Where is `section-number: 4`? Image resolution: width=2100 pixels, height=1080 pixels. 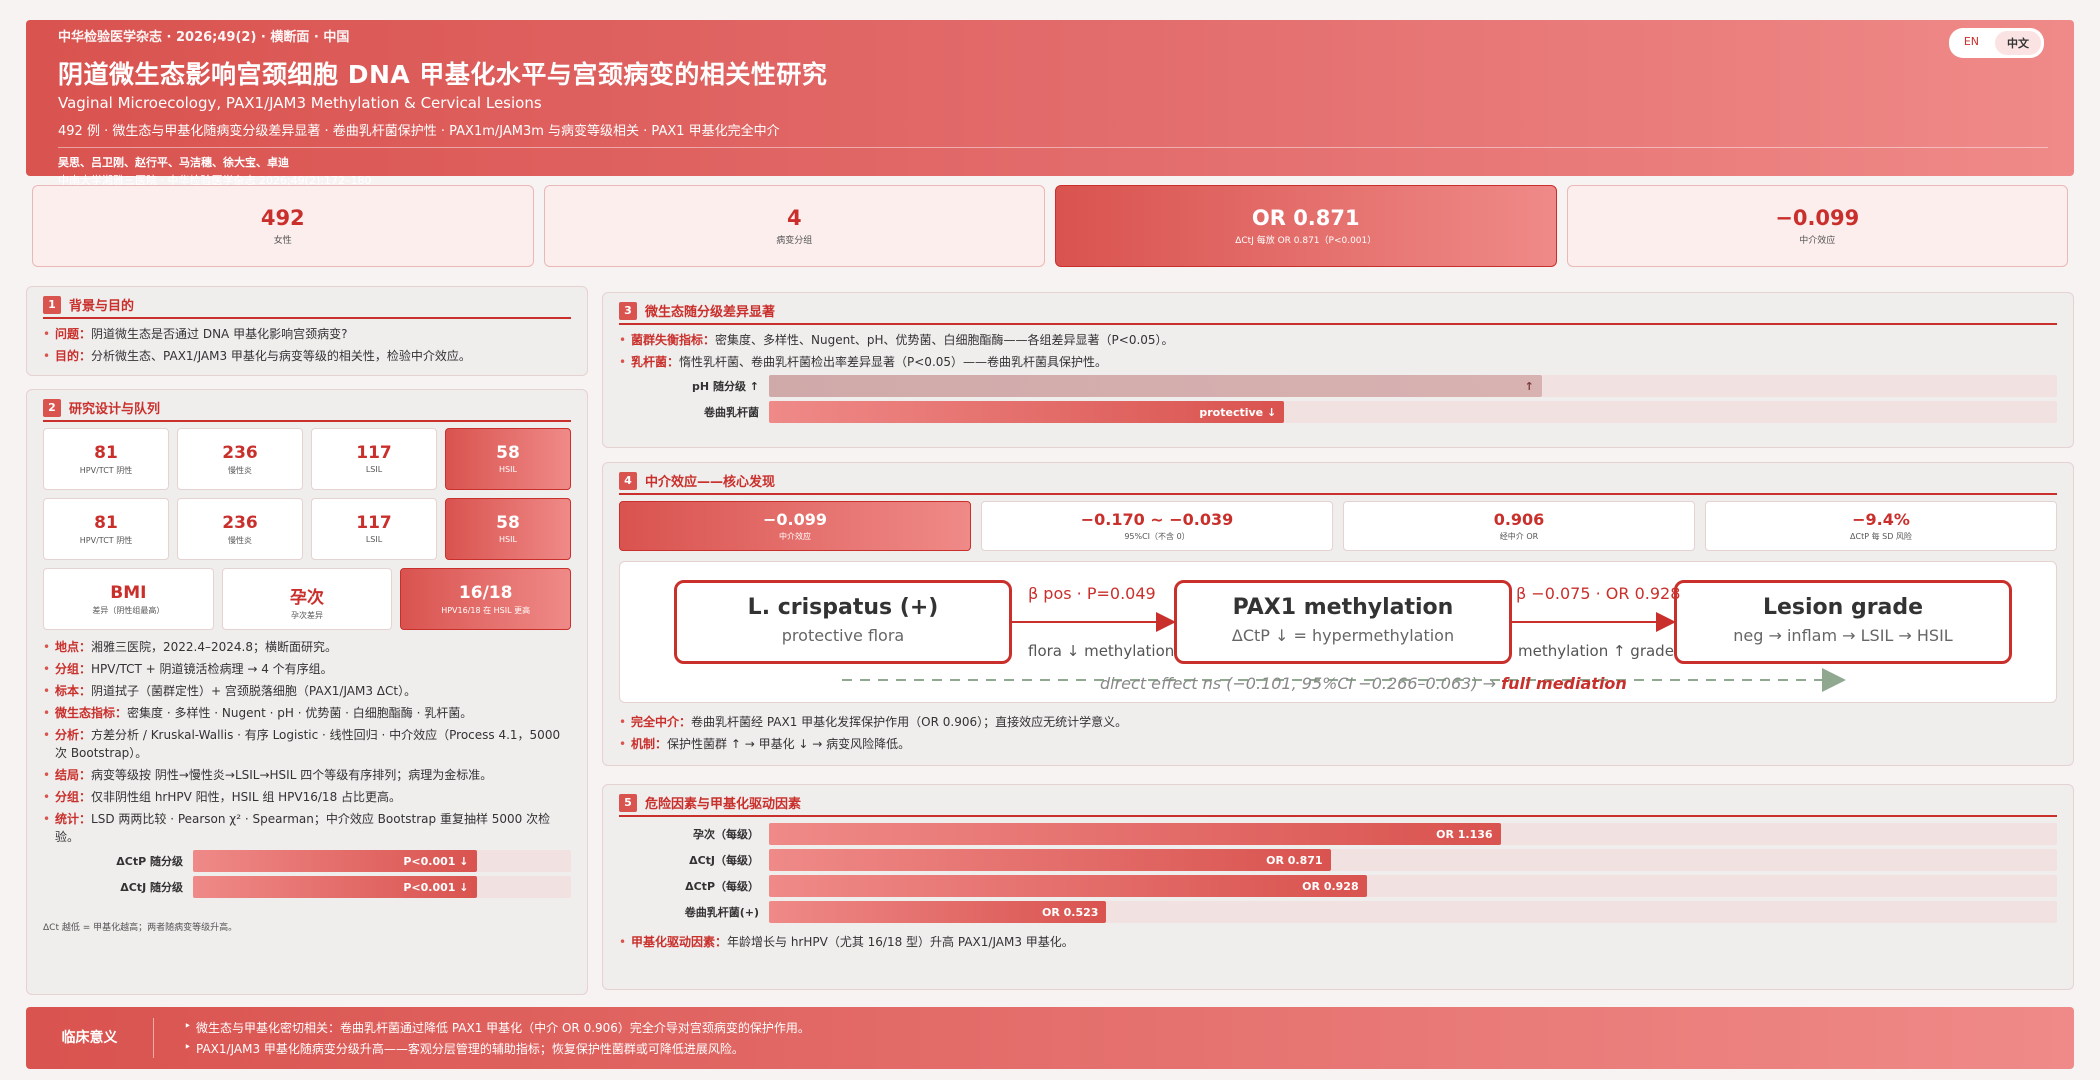
section-number: 4 is located at coordinates (628, 480).